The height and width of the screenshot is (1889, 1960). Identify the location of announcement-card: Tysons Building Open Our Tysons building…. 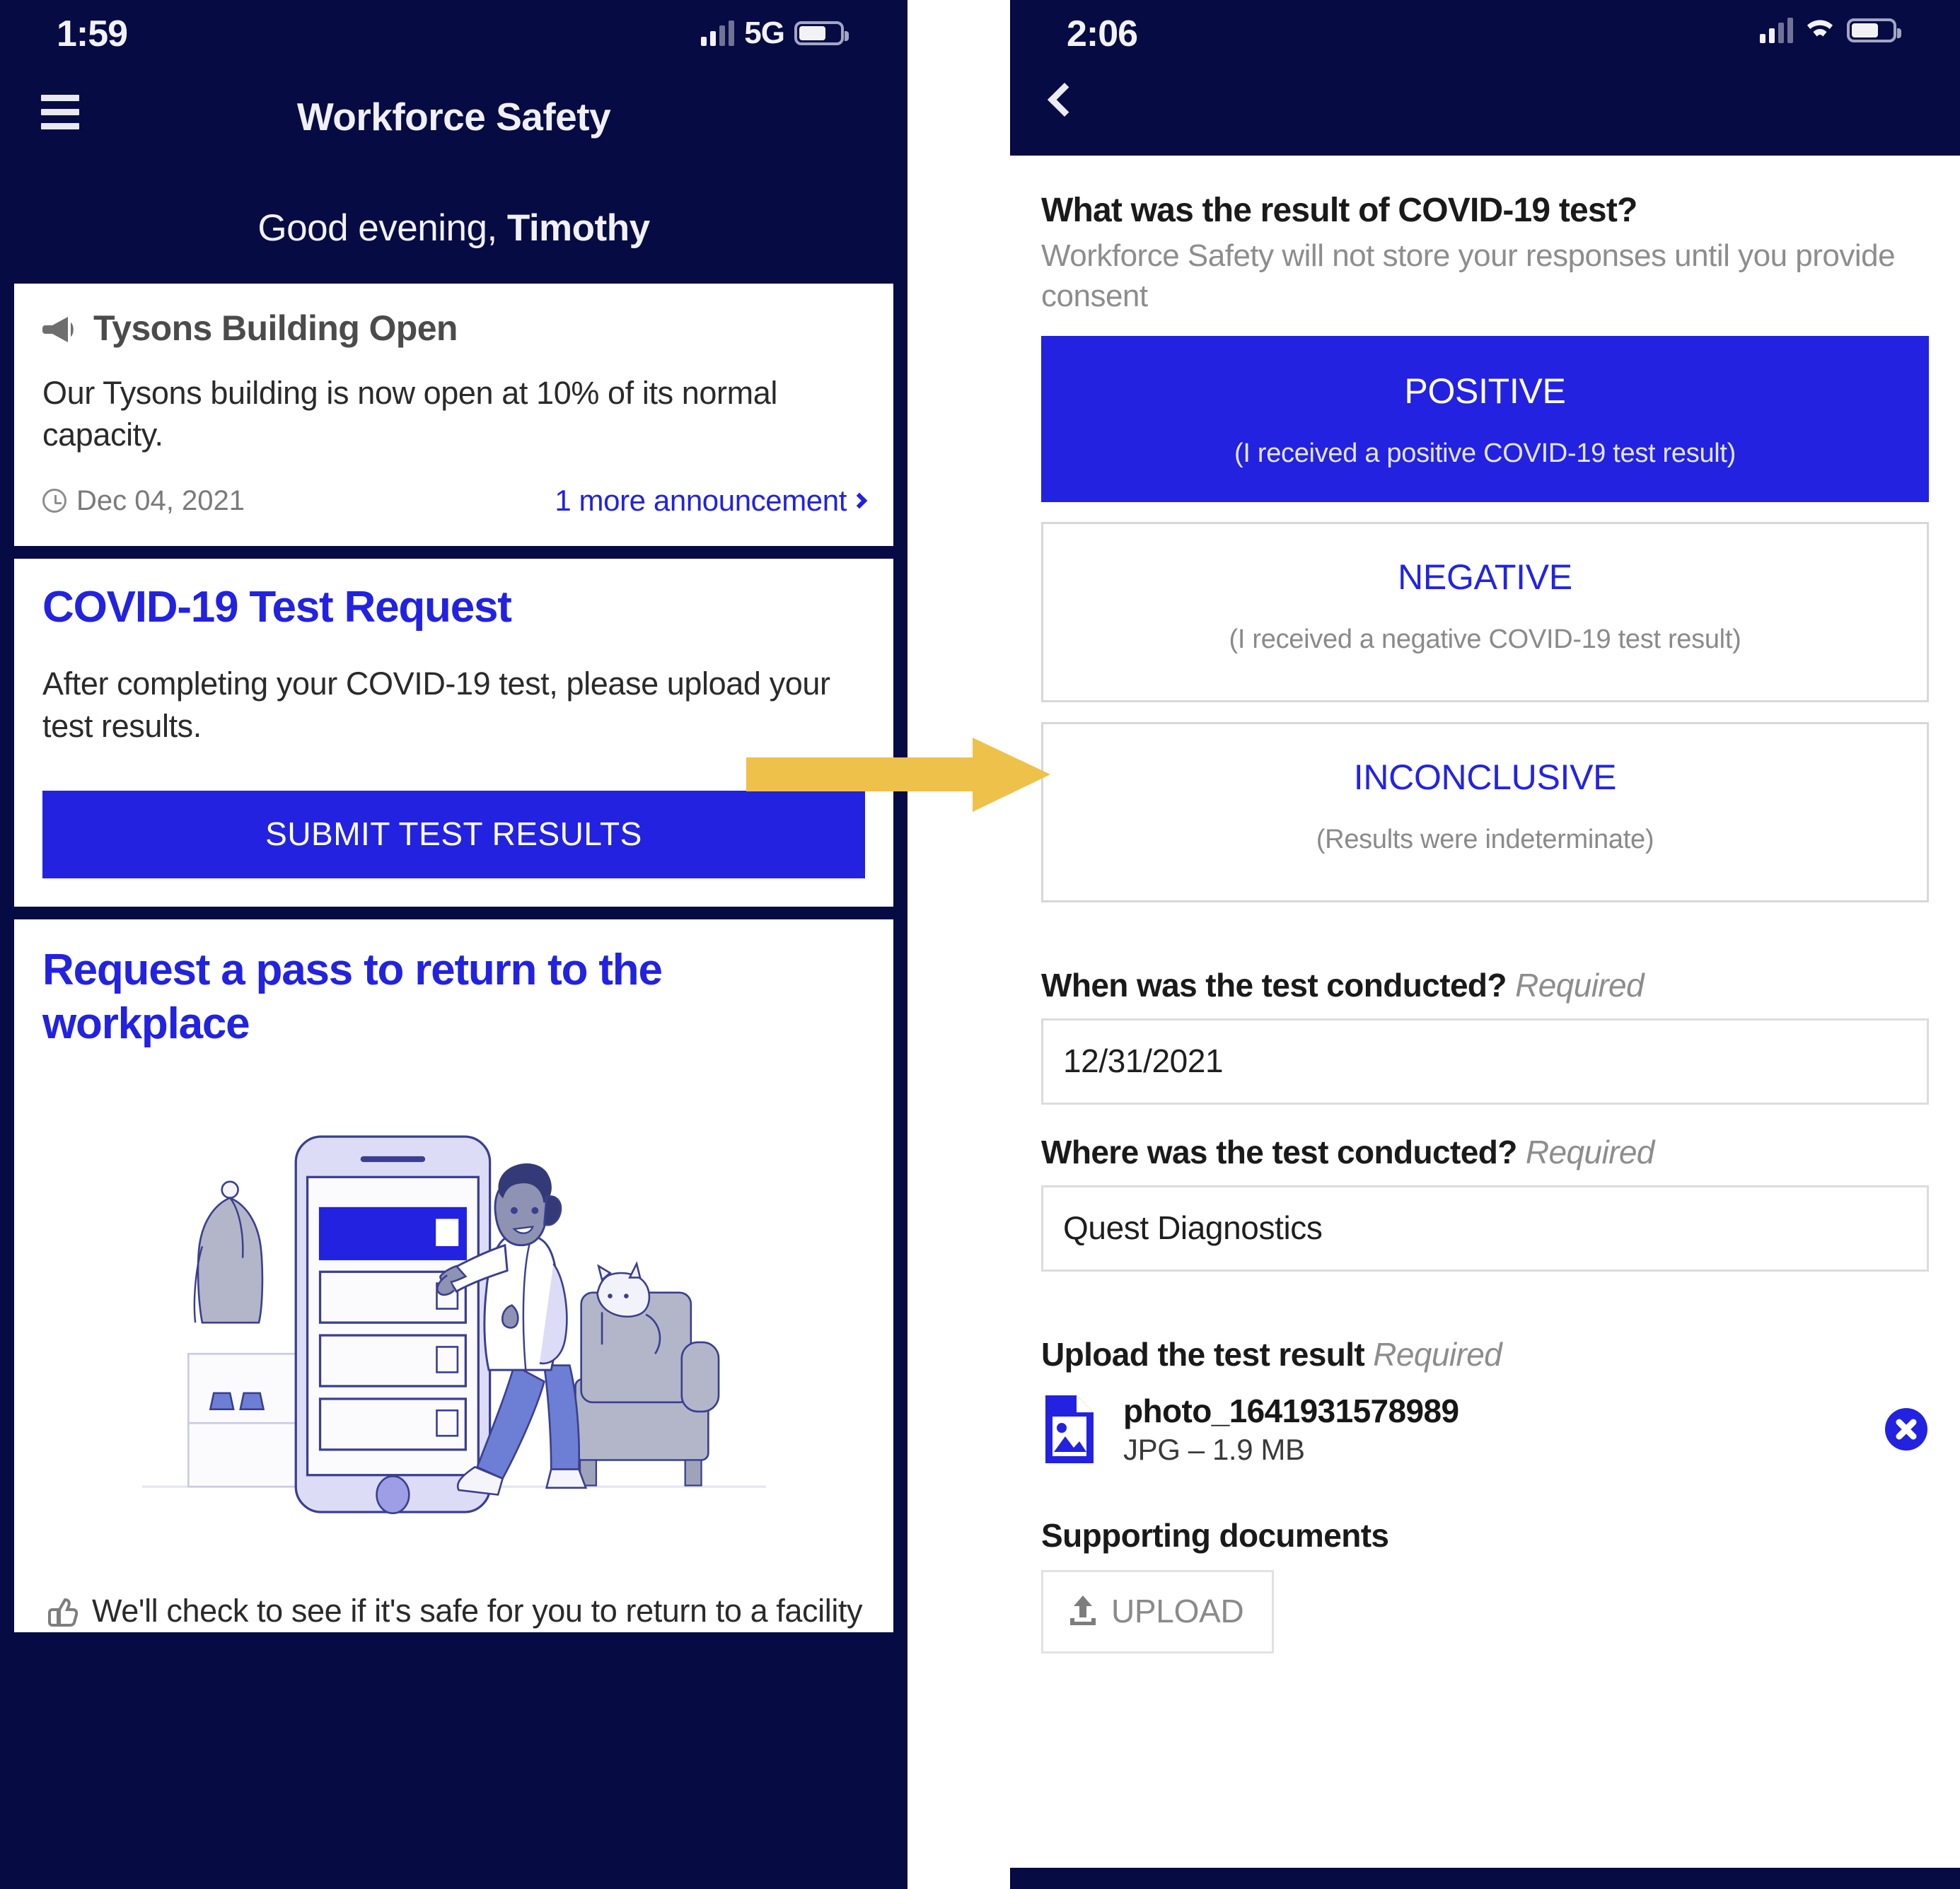
(453, 415).